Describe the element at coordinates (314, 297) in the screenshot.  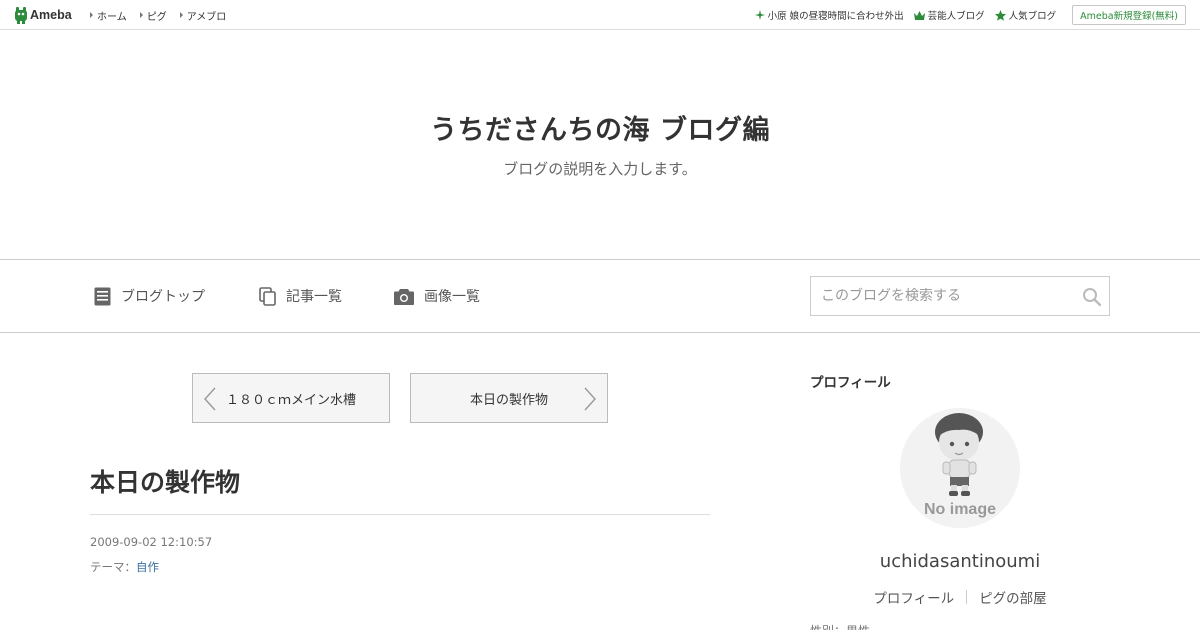
I see `entry-list-label: 記事一覧` at that location.